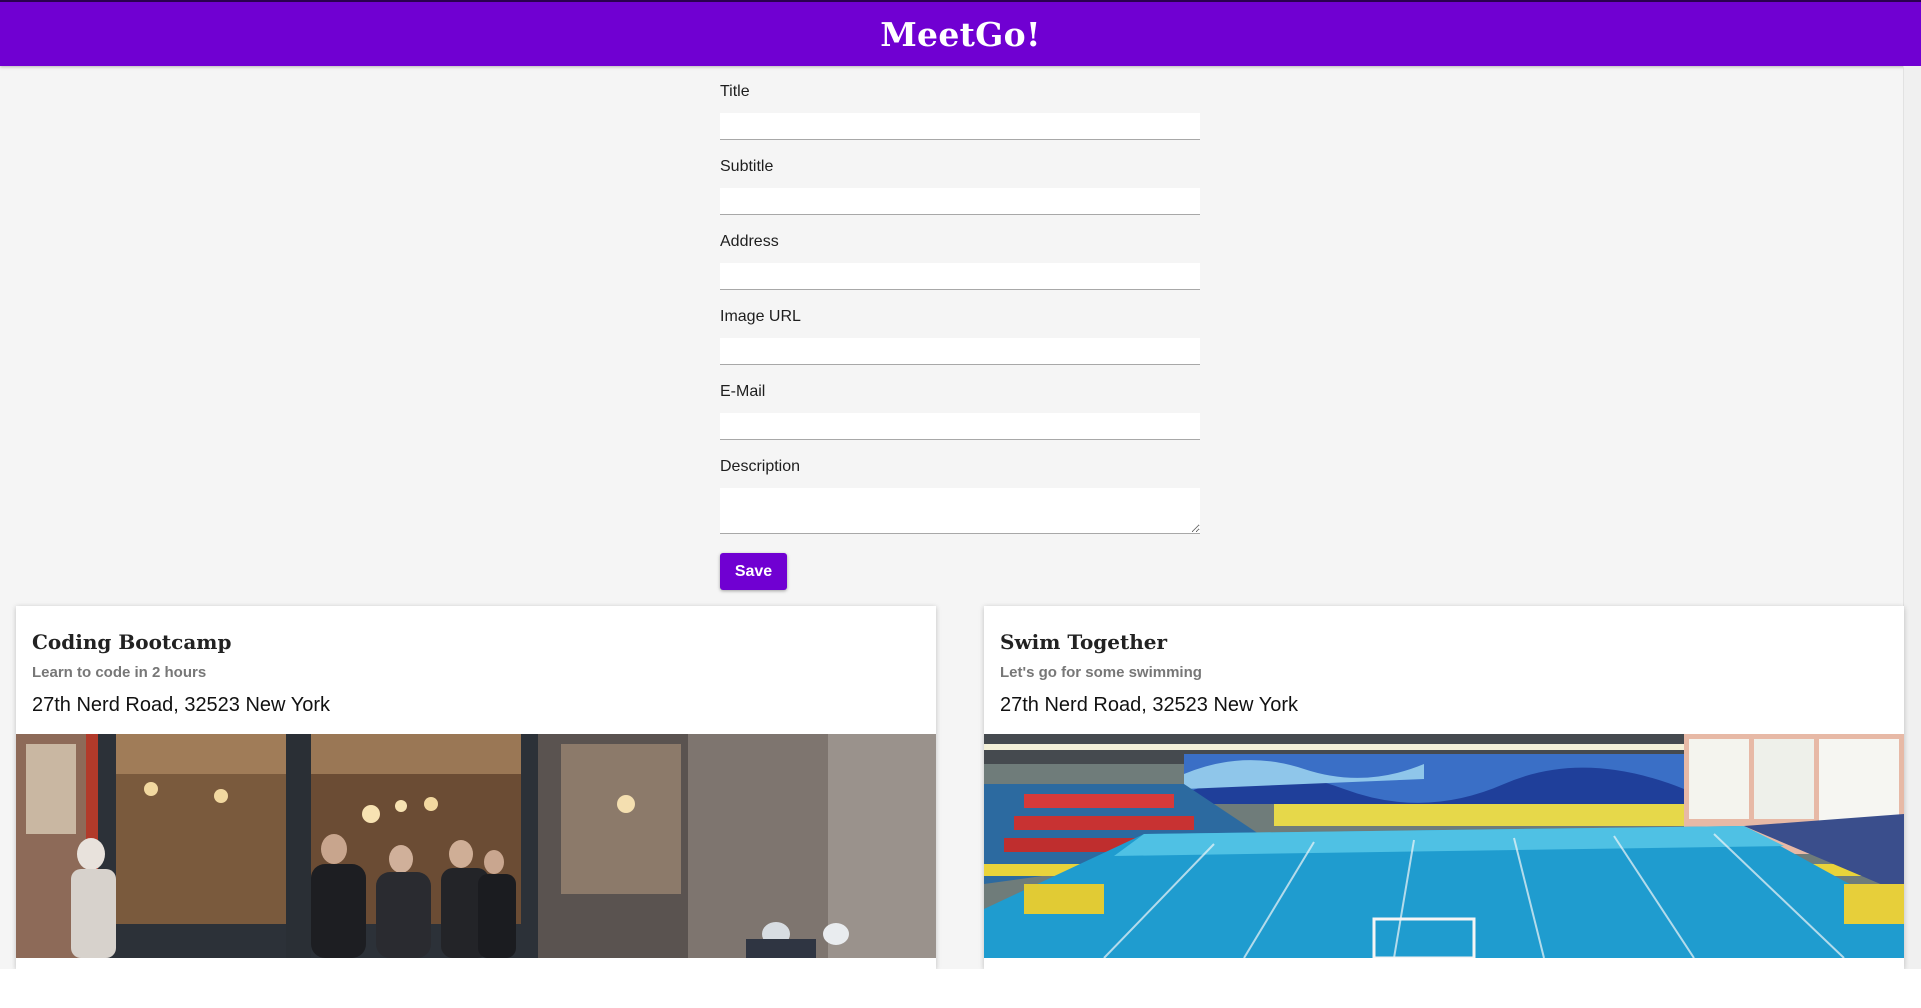  I want to click on image-url-label: Image URL, so click(760, 316).